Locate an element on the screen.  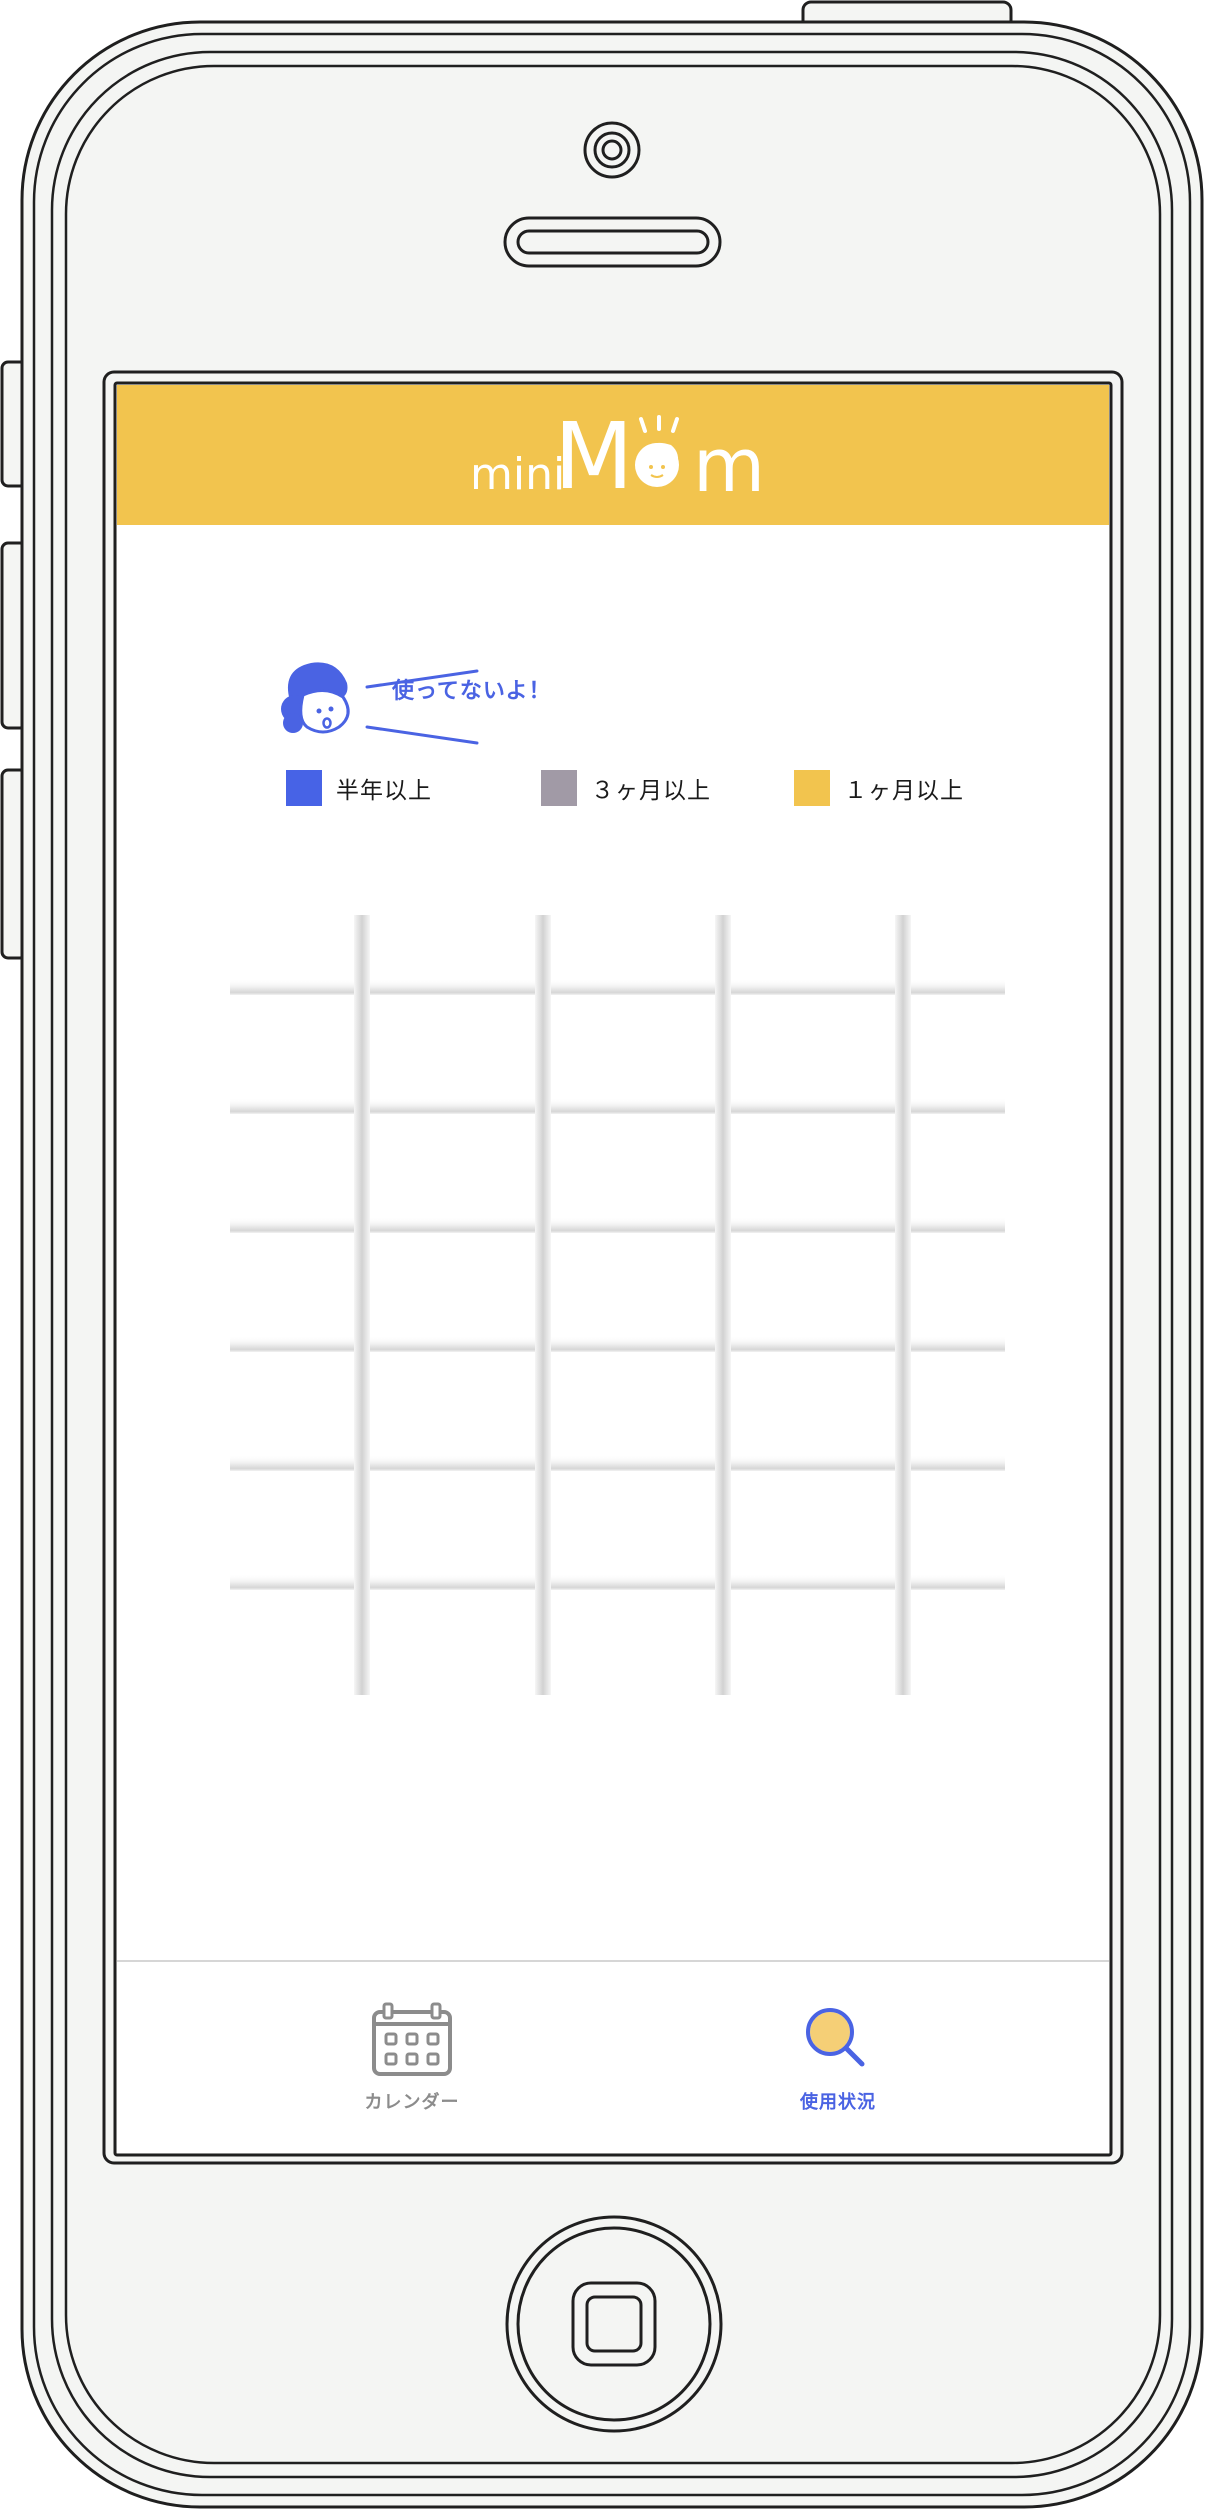
tab-calendar: カレンダー is located at coordinates (412, 2058).